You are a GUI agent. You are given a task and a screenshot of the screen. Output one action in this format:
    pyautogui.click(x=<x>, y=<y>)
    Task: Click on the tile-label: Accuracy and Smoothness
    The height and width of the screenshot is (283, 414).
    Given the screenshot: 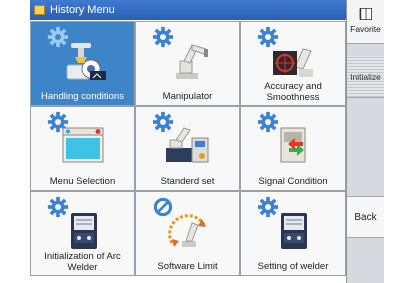 What is the action you would take?
    pyautogui.click(x=293, y=92)
    